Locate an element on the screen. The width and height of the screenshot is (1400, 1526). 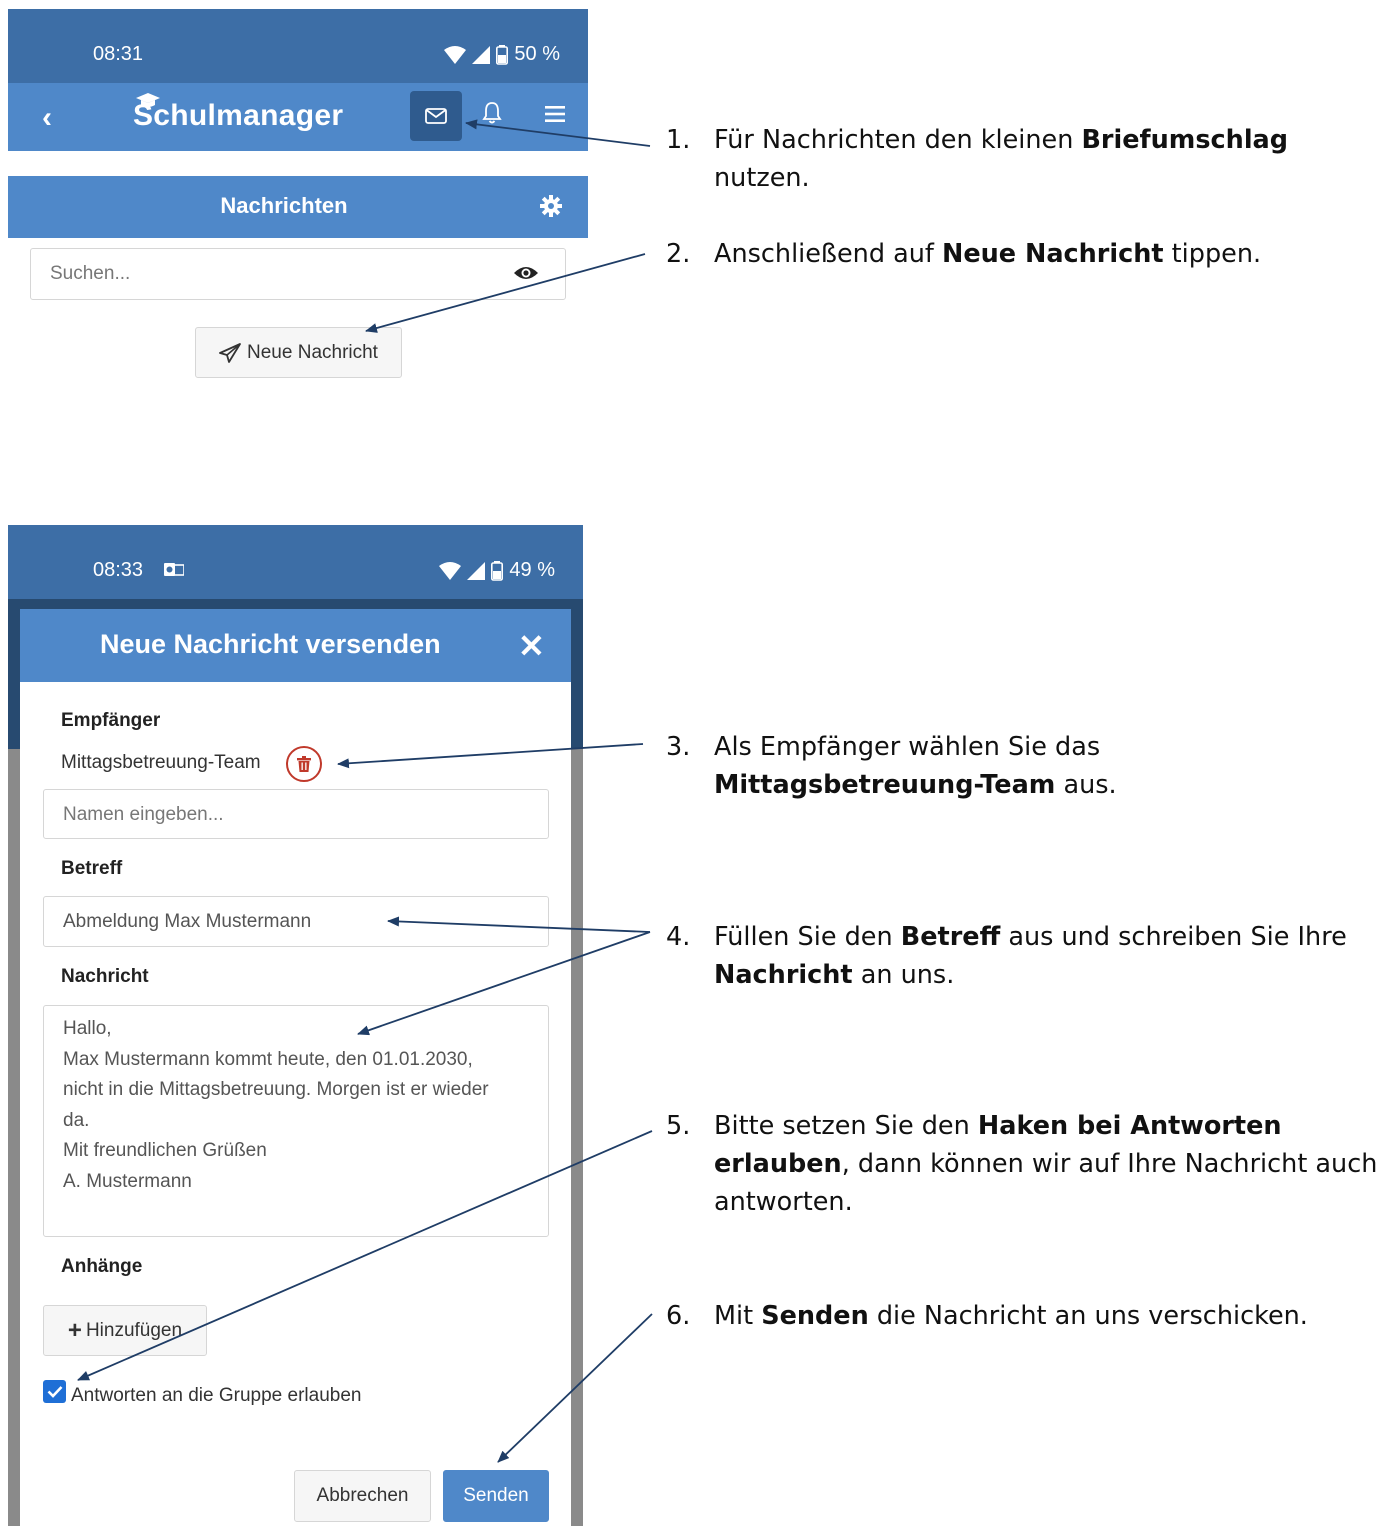
modal-header: Neue Nachricht versenden ✕ is located at coordinates (295, 645).